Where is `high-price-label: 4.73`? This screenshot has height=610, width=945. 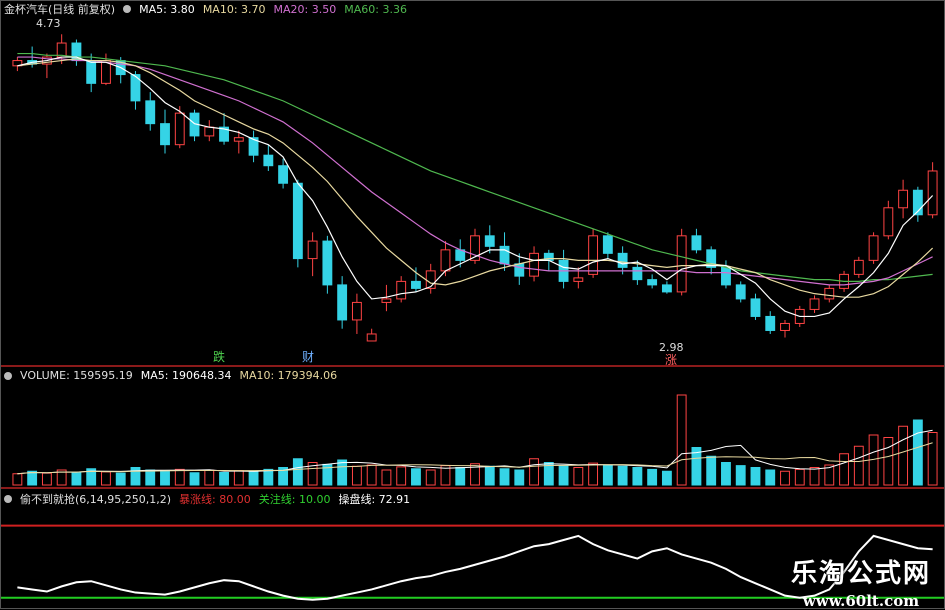
high-price-label: 4.73 is located at coordinates (48, 23).